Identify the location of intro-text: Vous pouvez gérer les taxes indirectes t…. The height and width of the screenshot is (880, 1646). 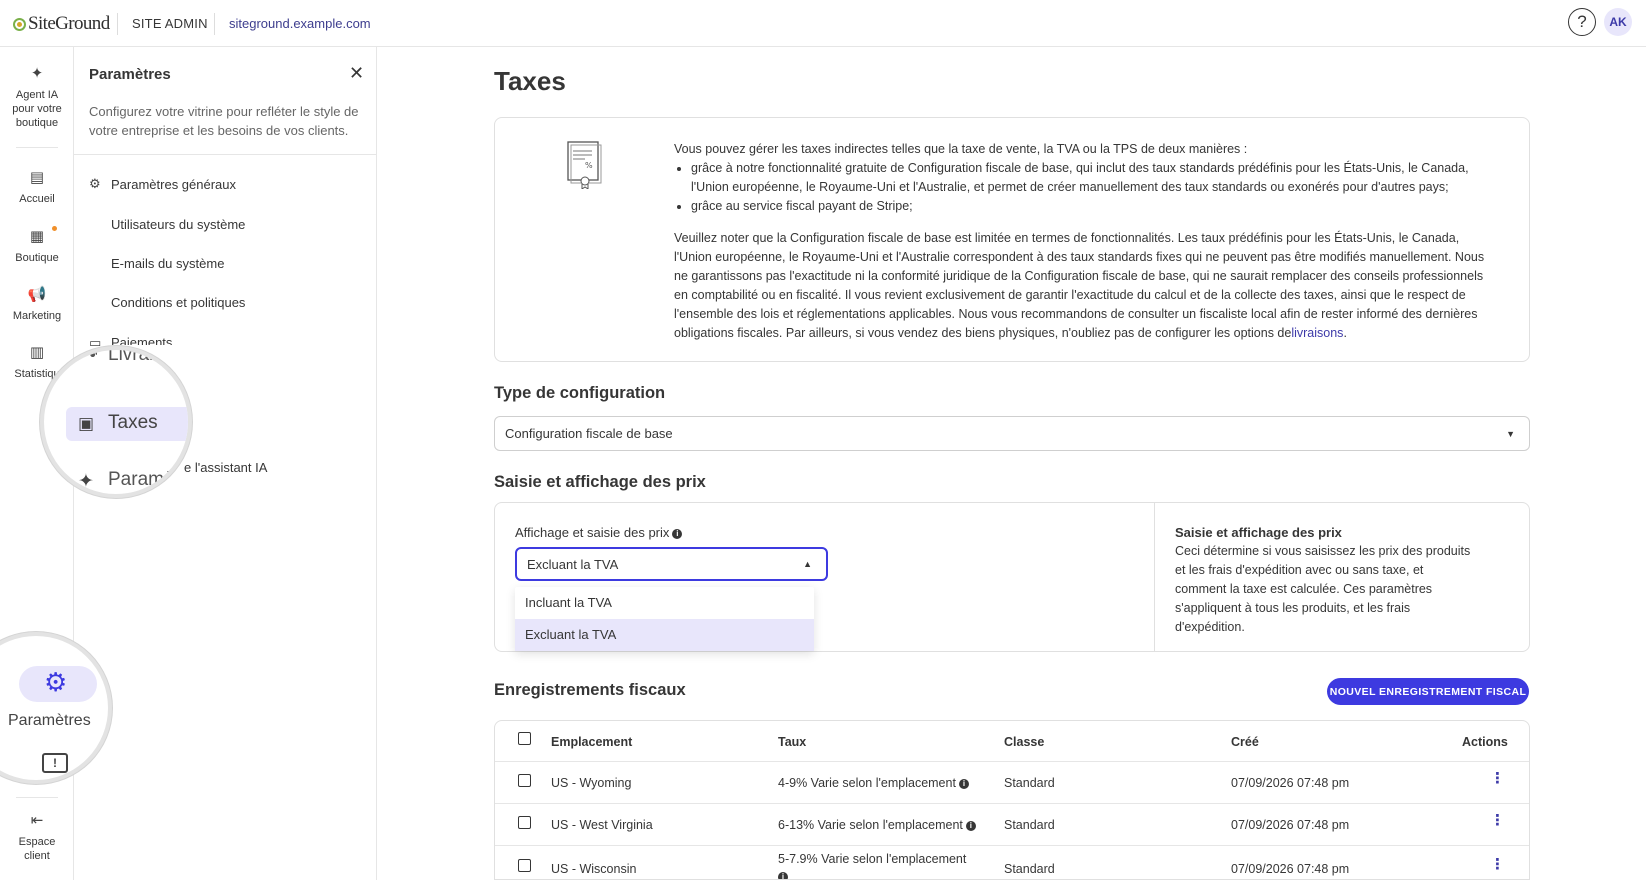
(1084, 241).